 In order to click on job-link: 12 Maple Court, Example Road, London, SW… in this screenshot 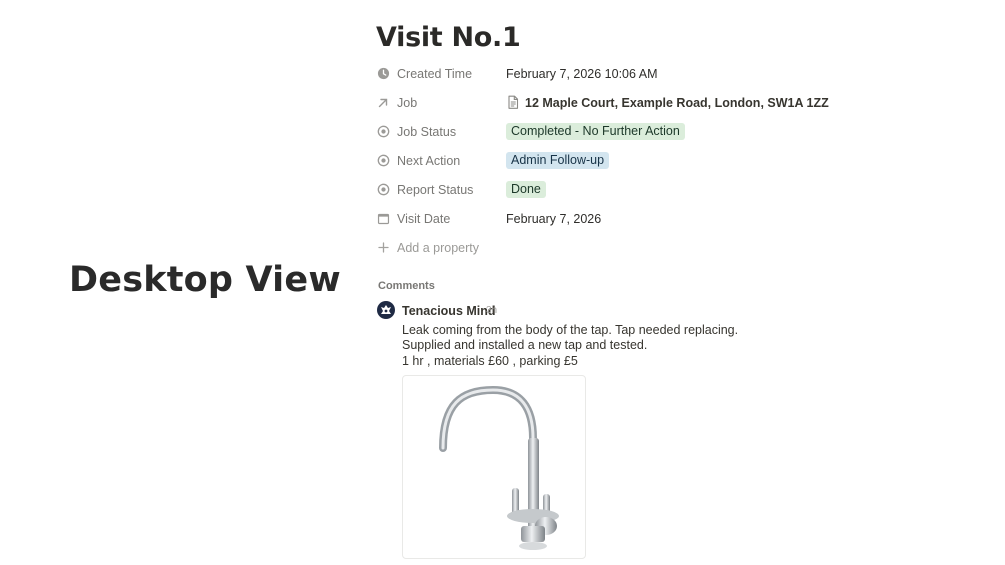, I will do `click(677, 103)`.